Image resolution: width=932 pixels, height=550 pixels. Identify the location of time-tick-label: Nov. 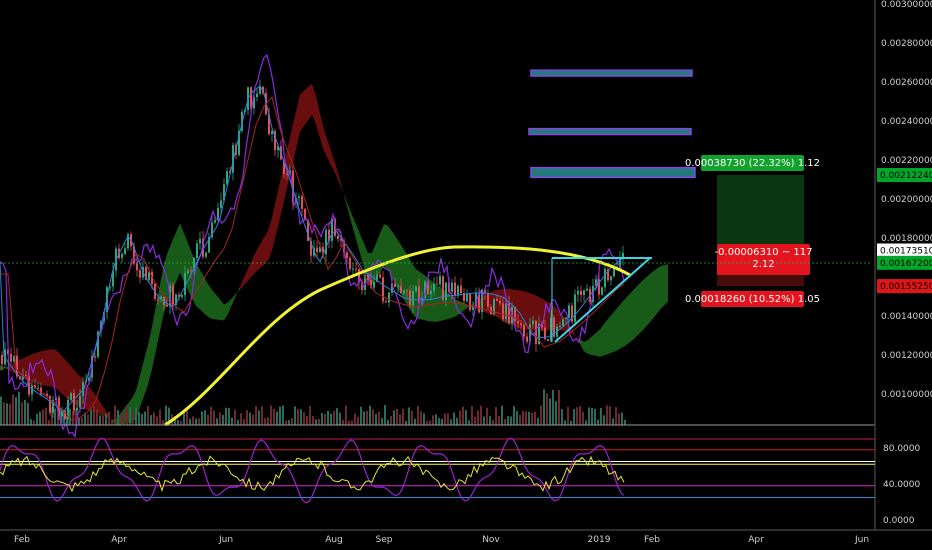
(491, 540).